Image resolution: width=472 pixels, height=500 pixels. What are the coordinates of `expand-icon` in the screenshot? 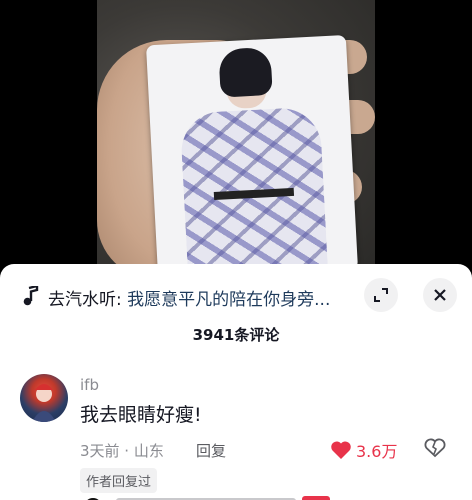 It's located at (381, 295).